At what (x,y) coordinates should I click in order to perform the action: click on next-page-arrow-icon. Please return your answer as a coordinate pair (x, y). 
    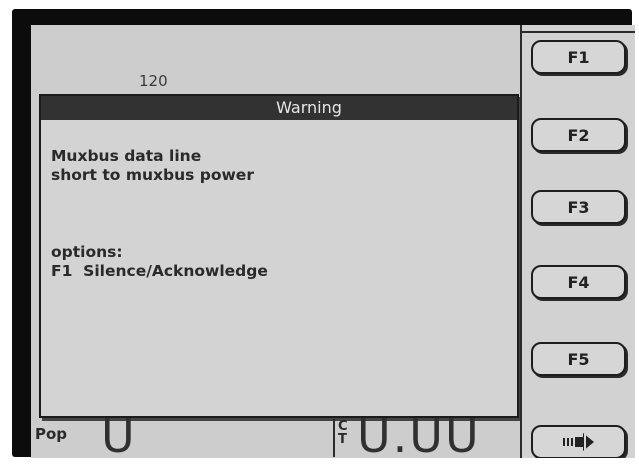
    Looking at the image, I should click on (579, 442).